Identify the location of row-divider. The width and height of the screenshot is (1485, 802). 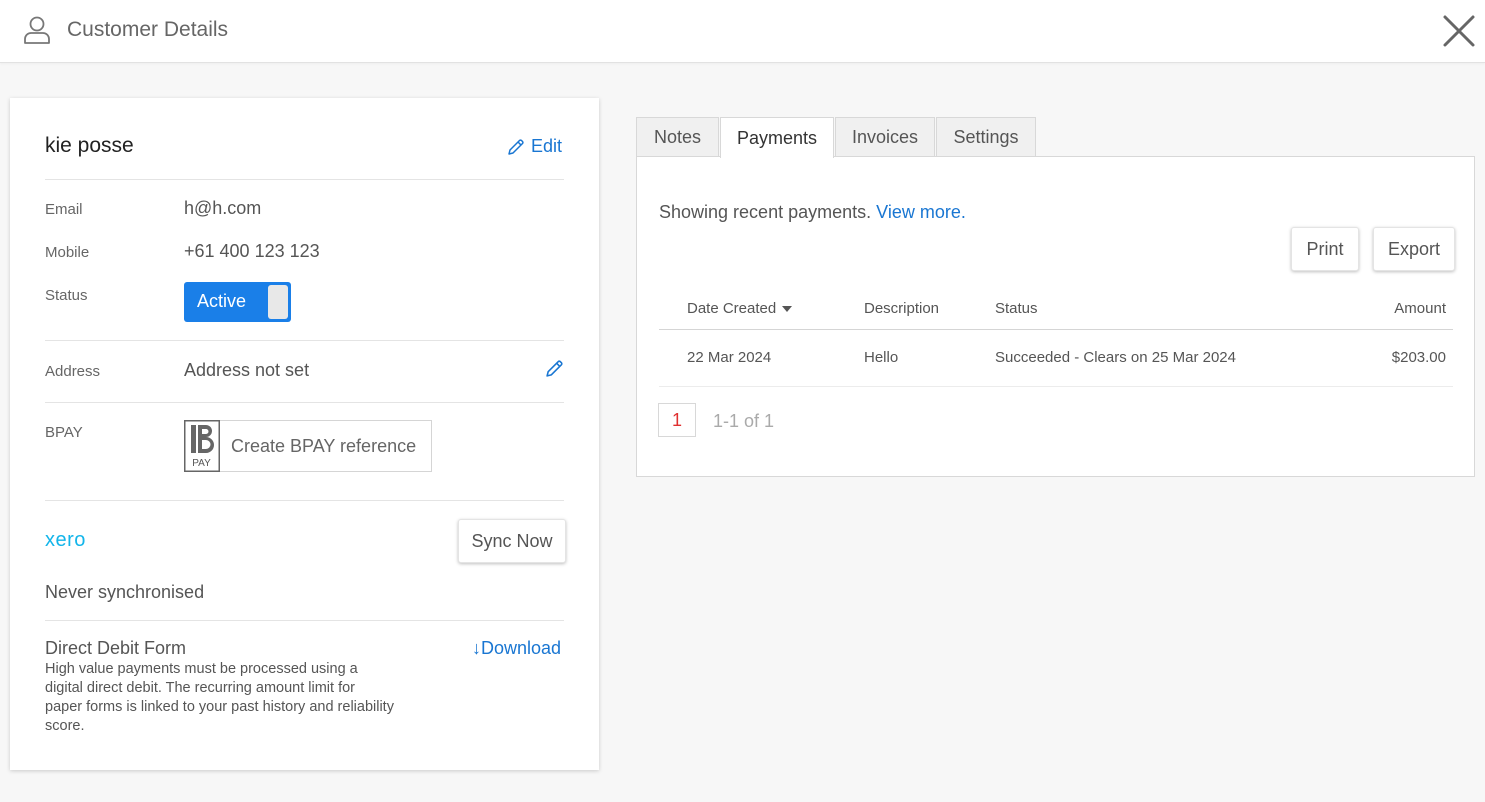
(1056, 386).